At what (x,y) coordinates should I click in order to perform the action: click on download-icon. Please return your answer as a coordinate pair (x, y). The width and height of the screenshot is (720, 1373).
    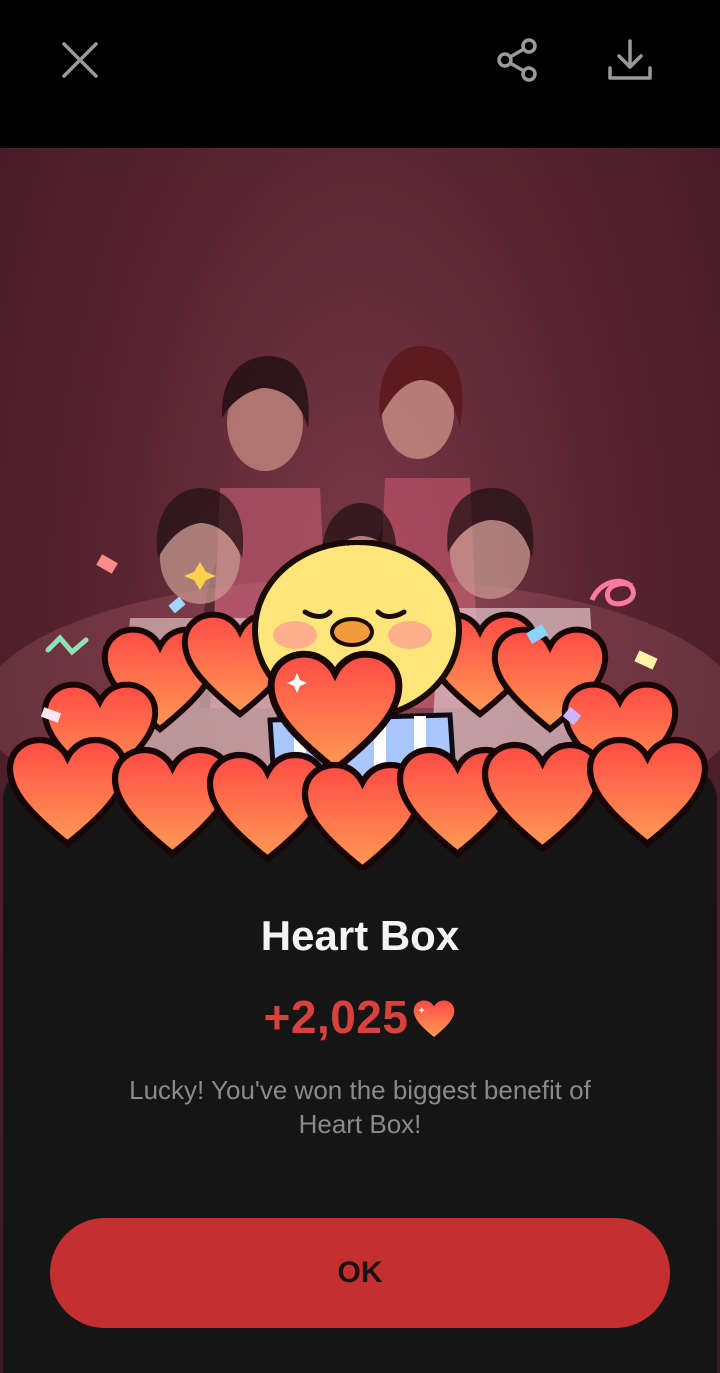
    Looking at the image, I should click on (630, 59).